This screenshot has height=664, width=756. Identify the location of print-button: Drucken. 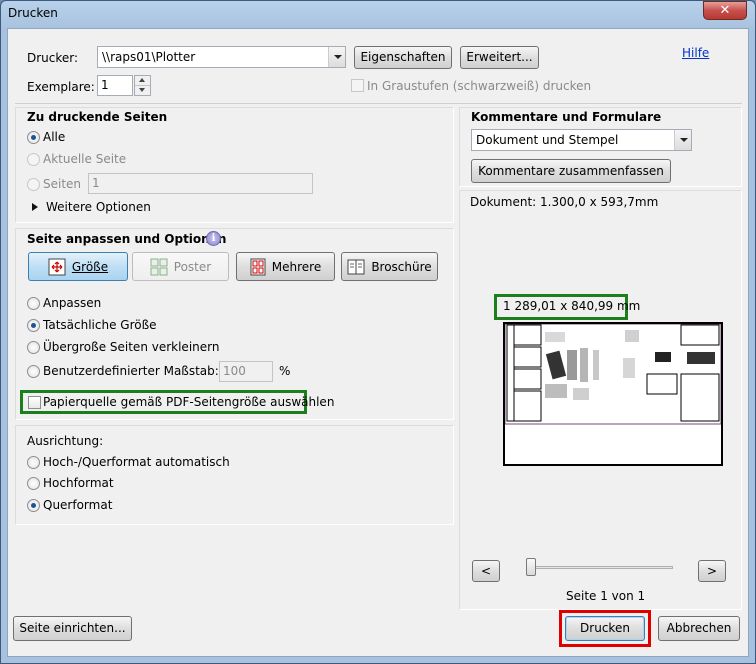
(605, 628).